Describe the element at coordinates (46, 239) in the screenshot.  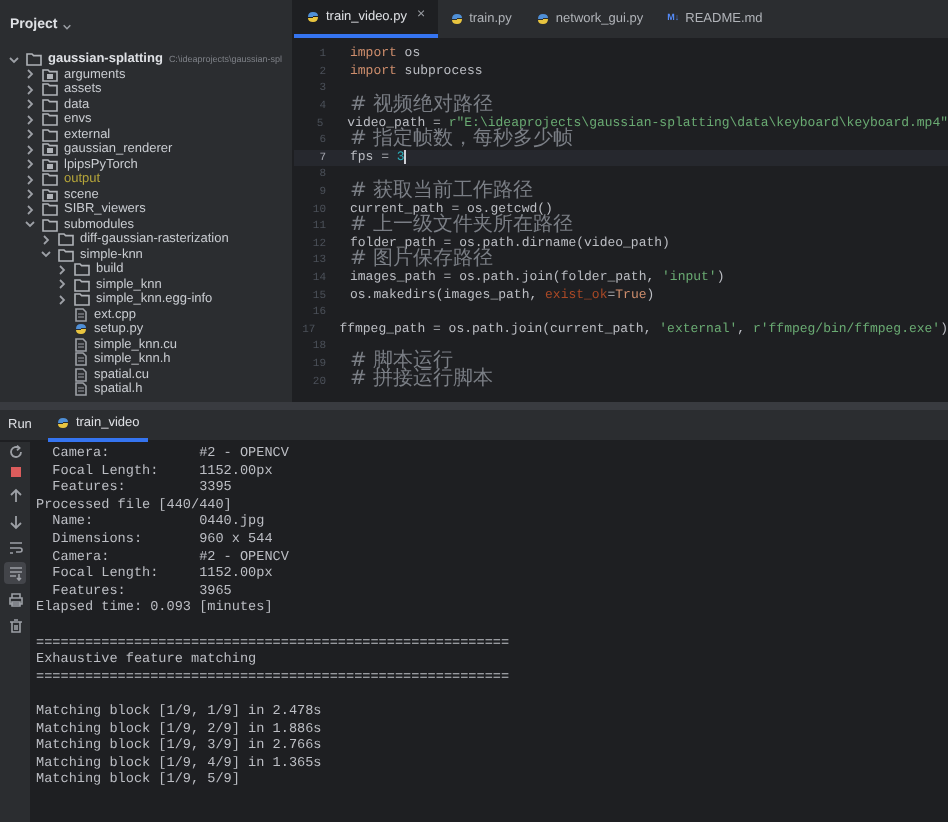
I see `chevron-right-icon` at that location.